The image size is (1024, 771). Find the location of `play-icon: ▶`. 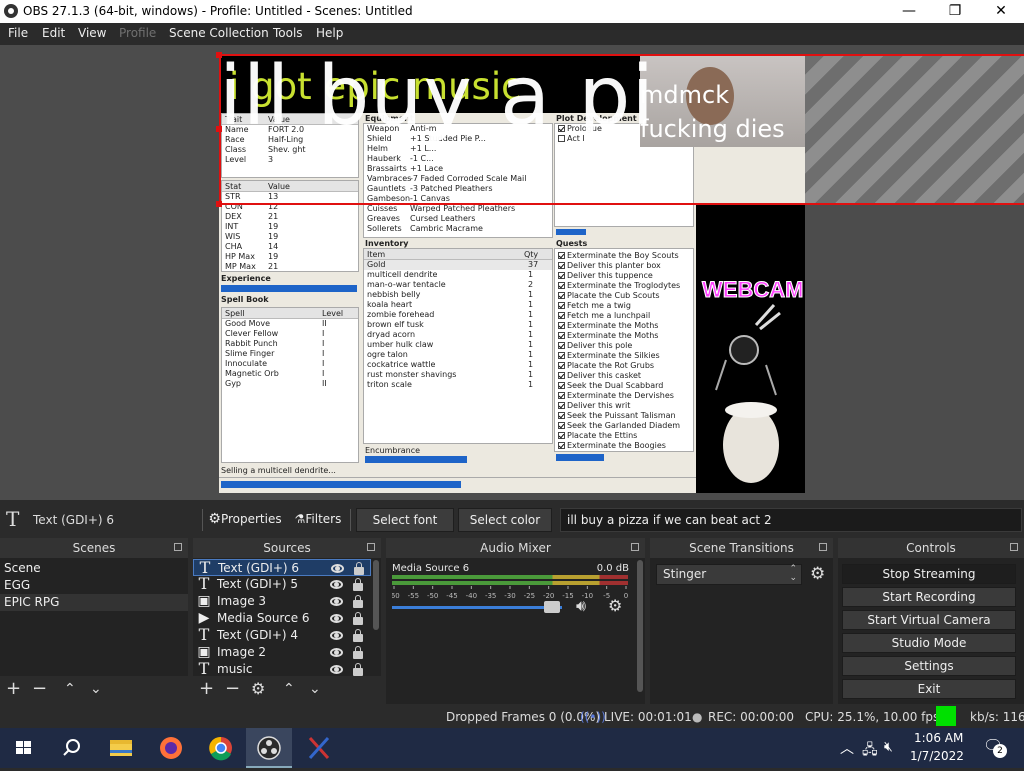

play-icon: ▶ is located at coordinates (204, 618).